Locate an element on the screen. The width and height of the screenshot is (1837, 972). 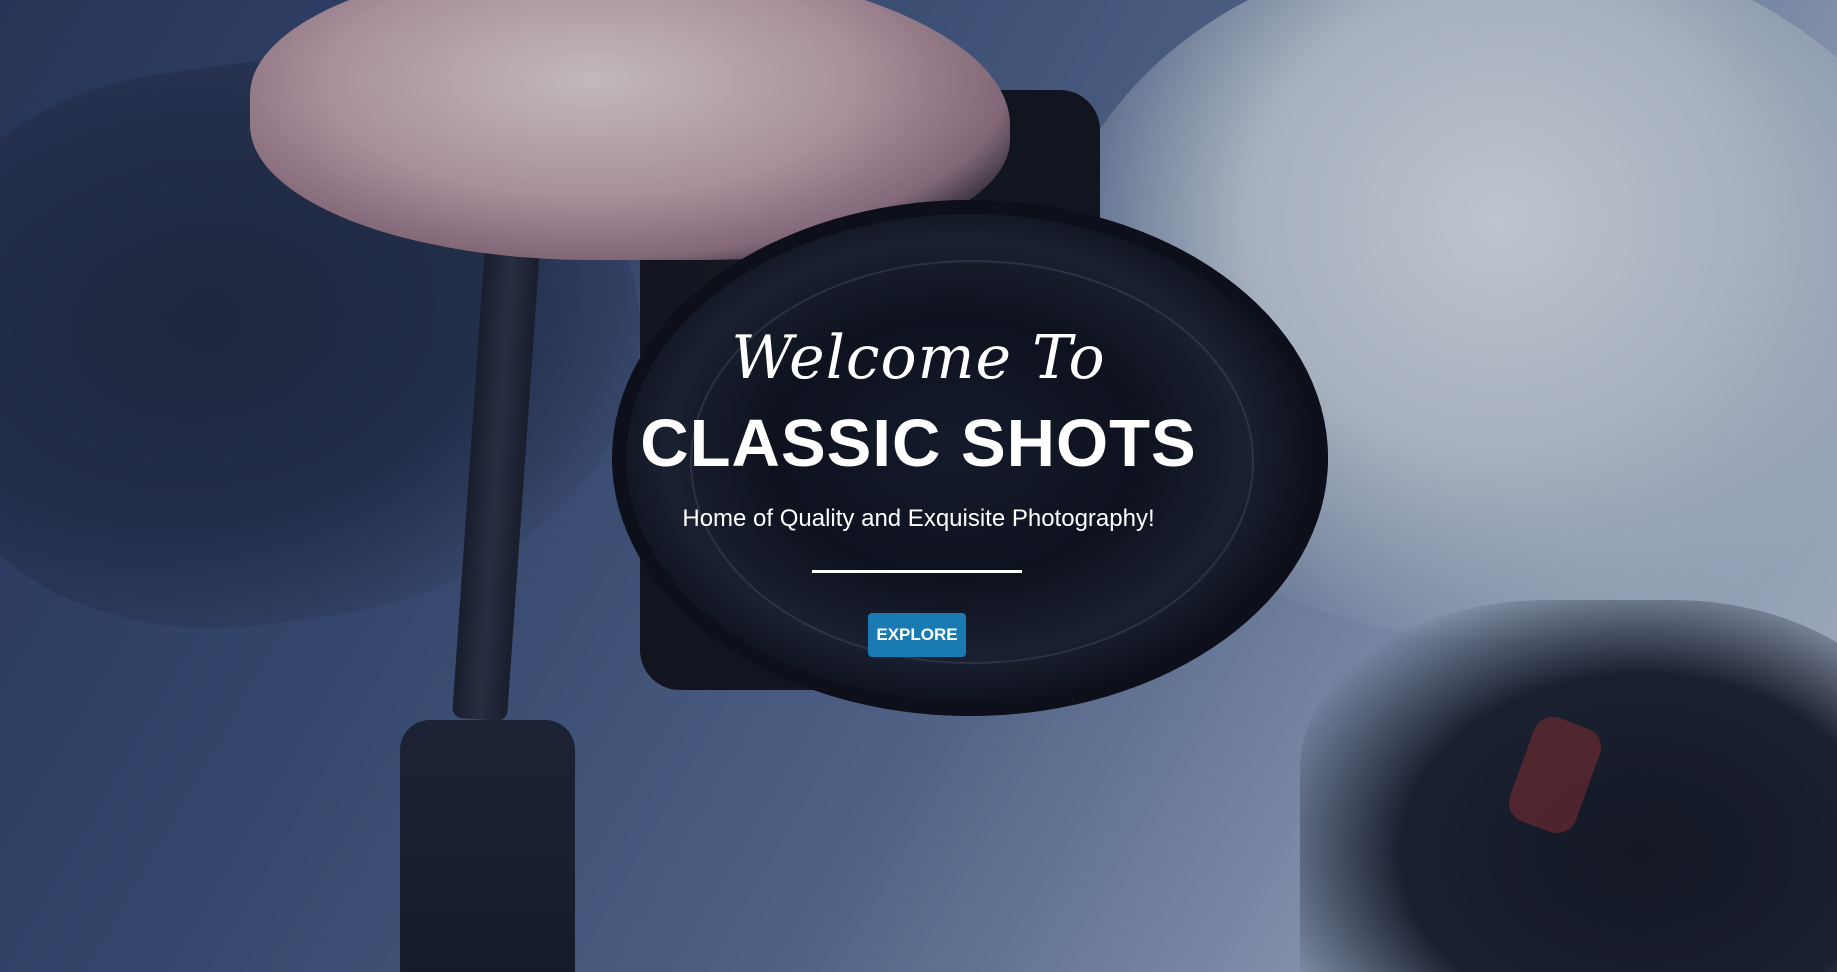
explore-button: EXPLORE is located at coordinates (917, 635).